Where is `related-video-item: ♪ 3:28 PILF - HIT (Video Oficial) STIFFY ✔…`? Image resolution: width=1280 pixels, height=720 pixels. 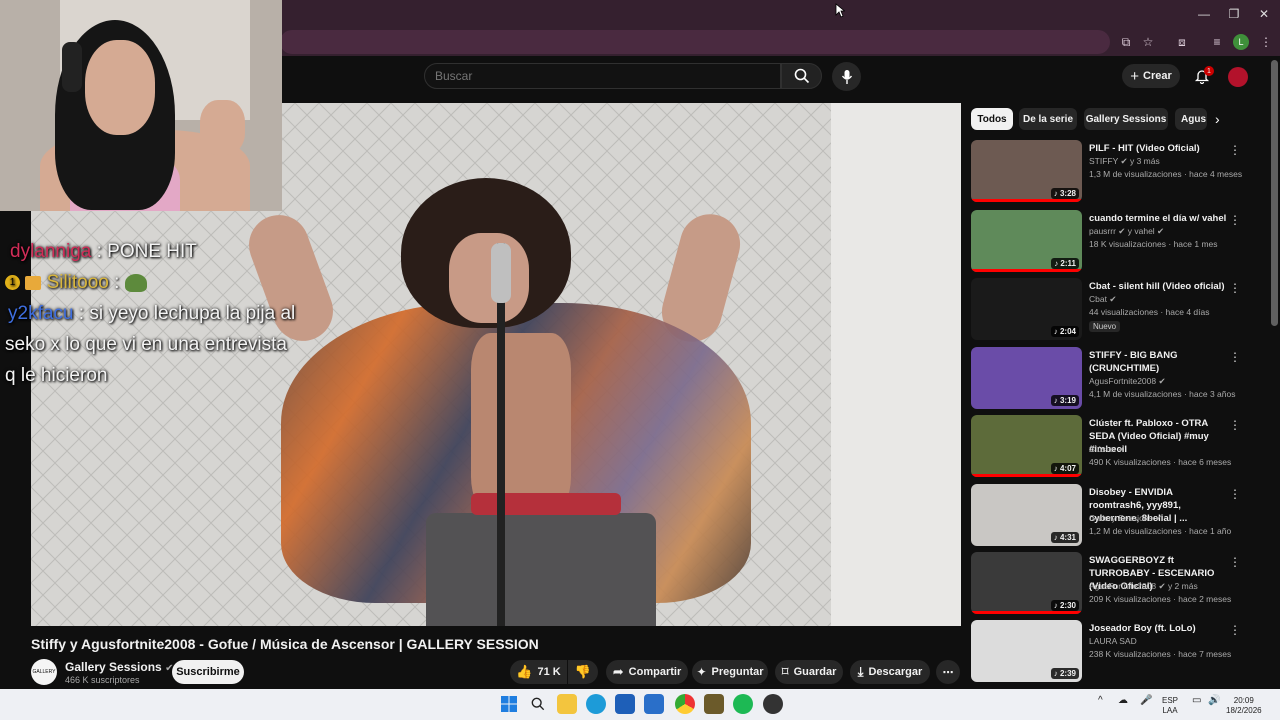 related-video-item: ♪ 3:28 PILF - HIT (Video Oficial) STIFFY ✔… is located at coordinates (1111, 171).